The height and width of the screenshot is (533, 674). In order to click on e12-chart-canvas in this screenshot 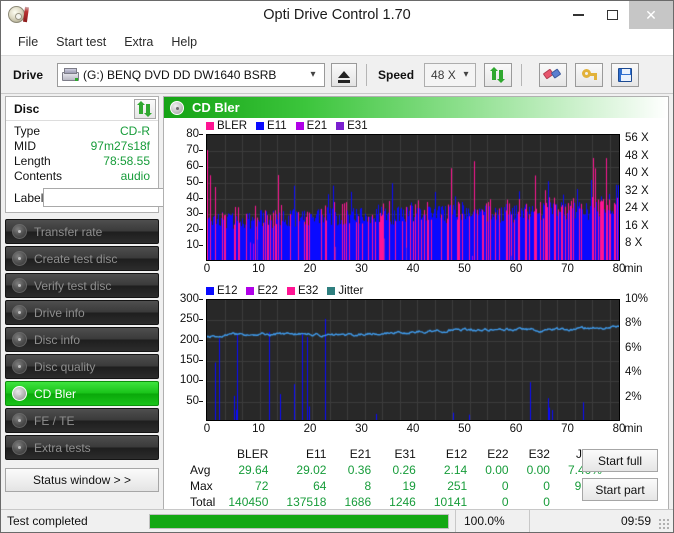, I will do `click(413, 360)`.